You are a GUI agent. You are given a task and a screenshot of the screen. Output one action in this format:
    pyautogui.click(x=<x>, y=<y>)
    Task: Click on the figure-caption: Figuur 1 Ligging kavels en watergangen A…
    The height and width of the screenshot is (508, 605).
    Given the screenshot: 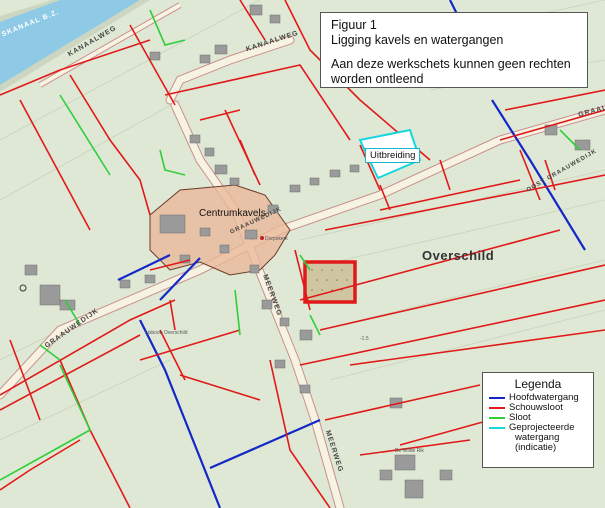 What is the action you would take?
    pyautogui.click(x=454, y=50)
    